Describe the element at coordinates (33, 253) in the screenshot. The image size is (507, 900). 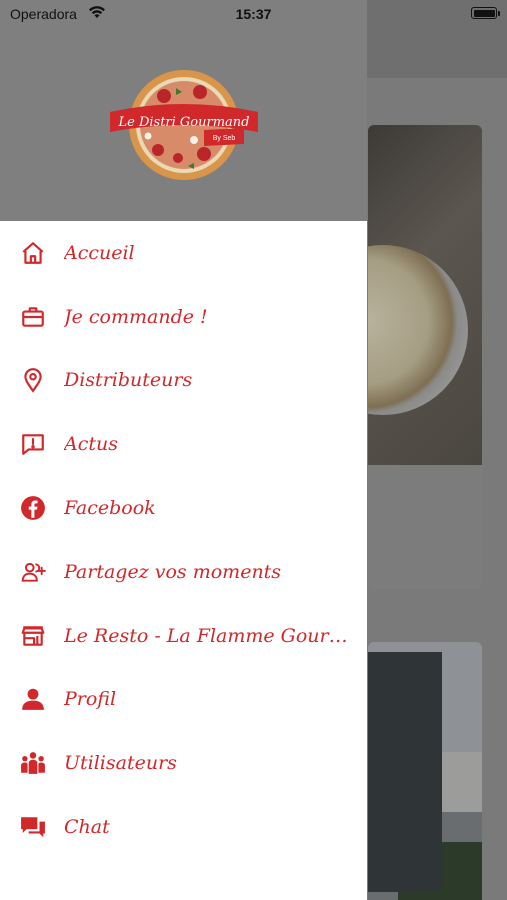
I see `home-icon` at that location.